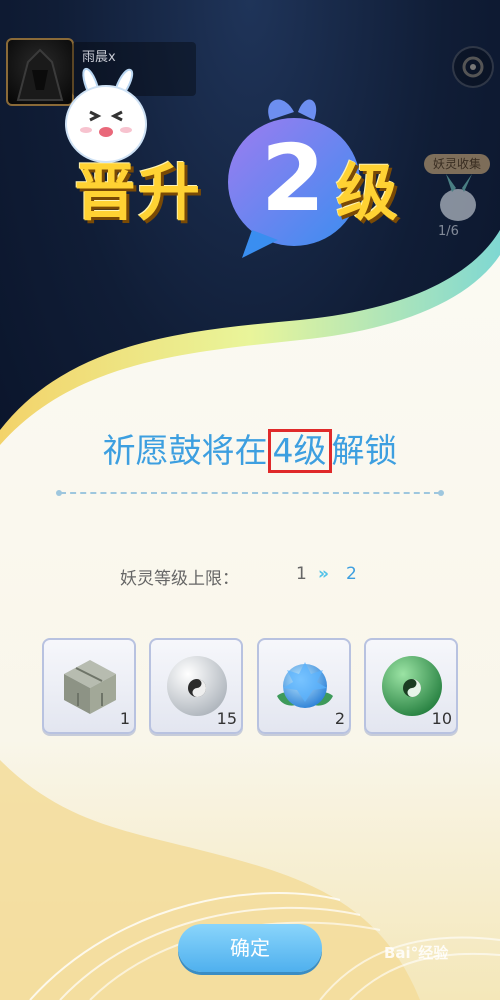 This screenshot has height=1000, width=500. Describe the element at coordinates (364, 450) in the screenshot. I see `unlock-text-after: 解锁` at that location.